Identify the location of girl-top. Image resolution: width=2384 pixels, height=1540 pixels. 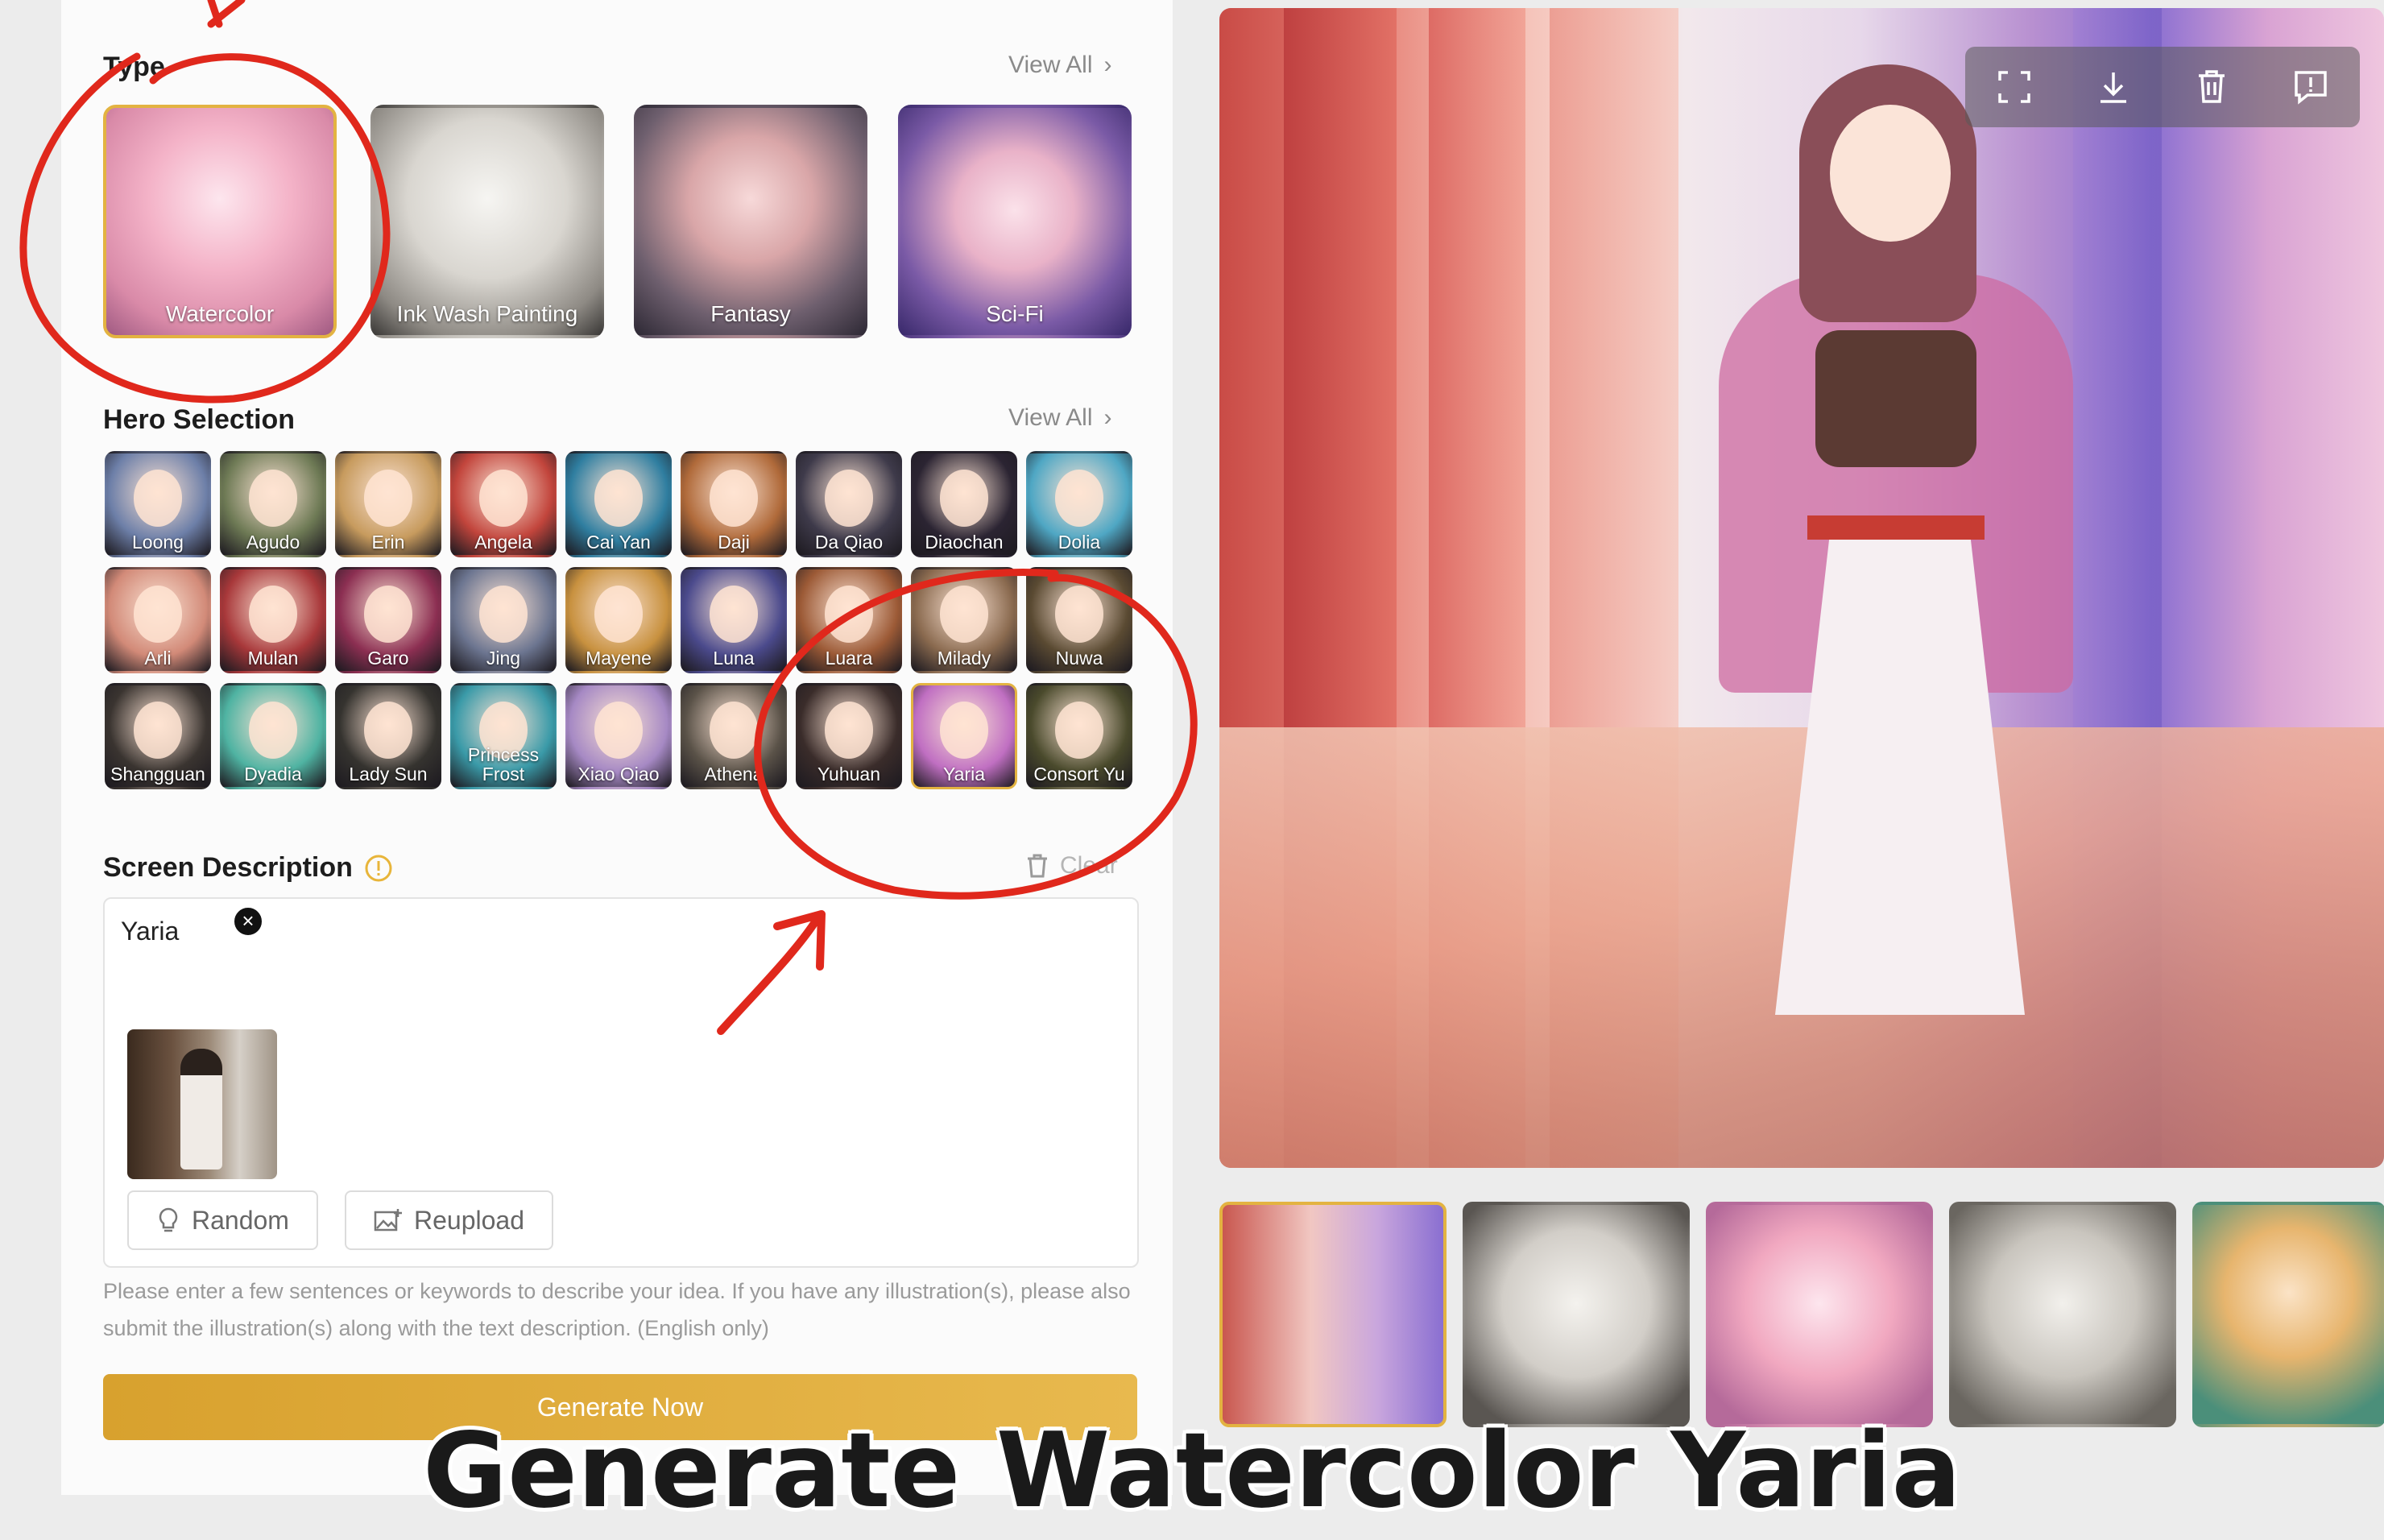
(1895, 398).